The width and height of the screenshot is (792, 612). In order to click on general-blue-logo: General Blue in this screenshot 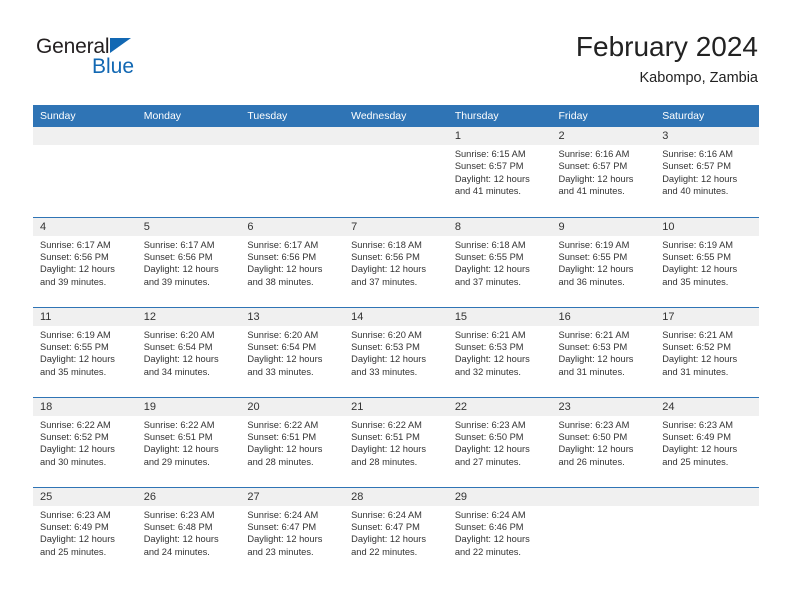, I will do `click(151, 62)`.